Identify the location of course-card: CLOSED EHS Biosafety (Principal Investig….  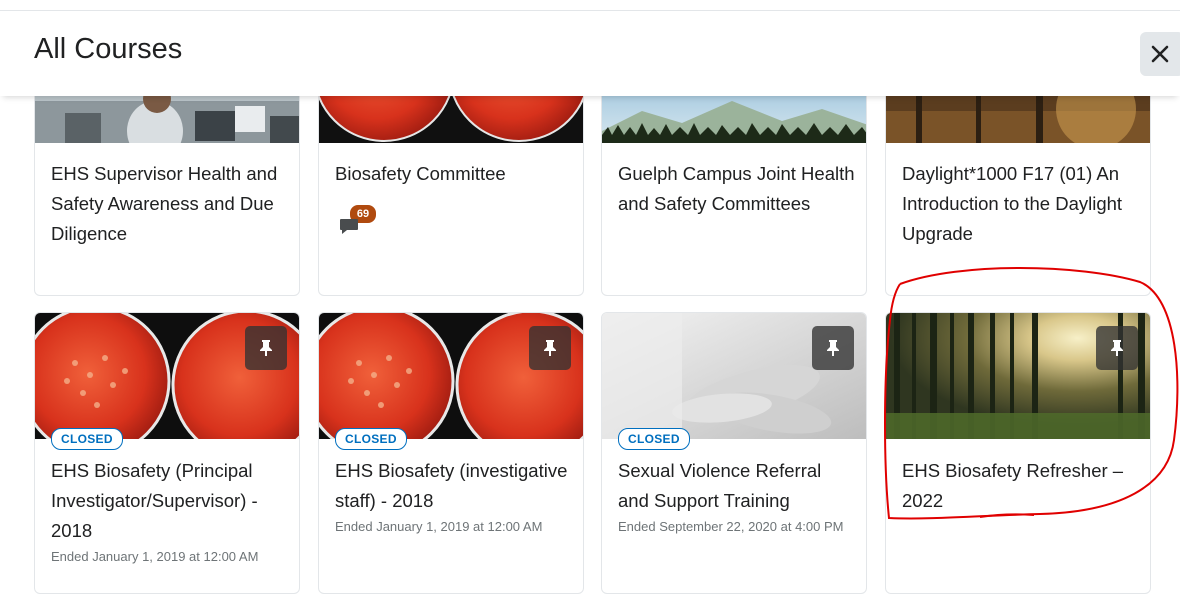
(167, 453).